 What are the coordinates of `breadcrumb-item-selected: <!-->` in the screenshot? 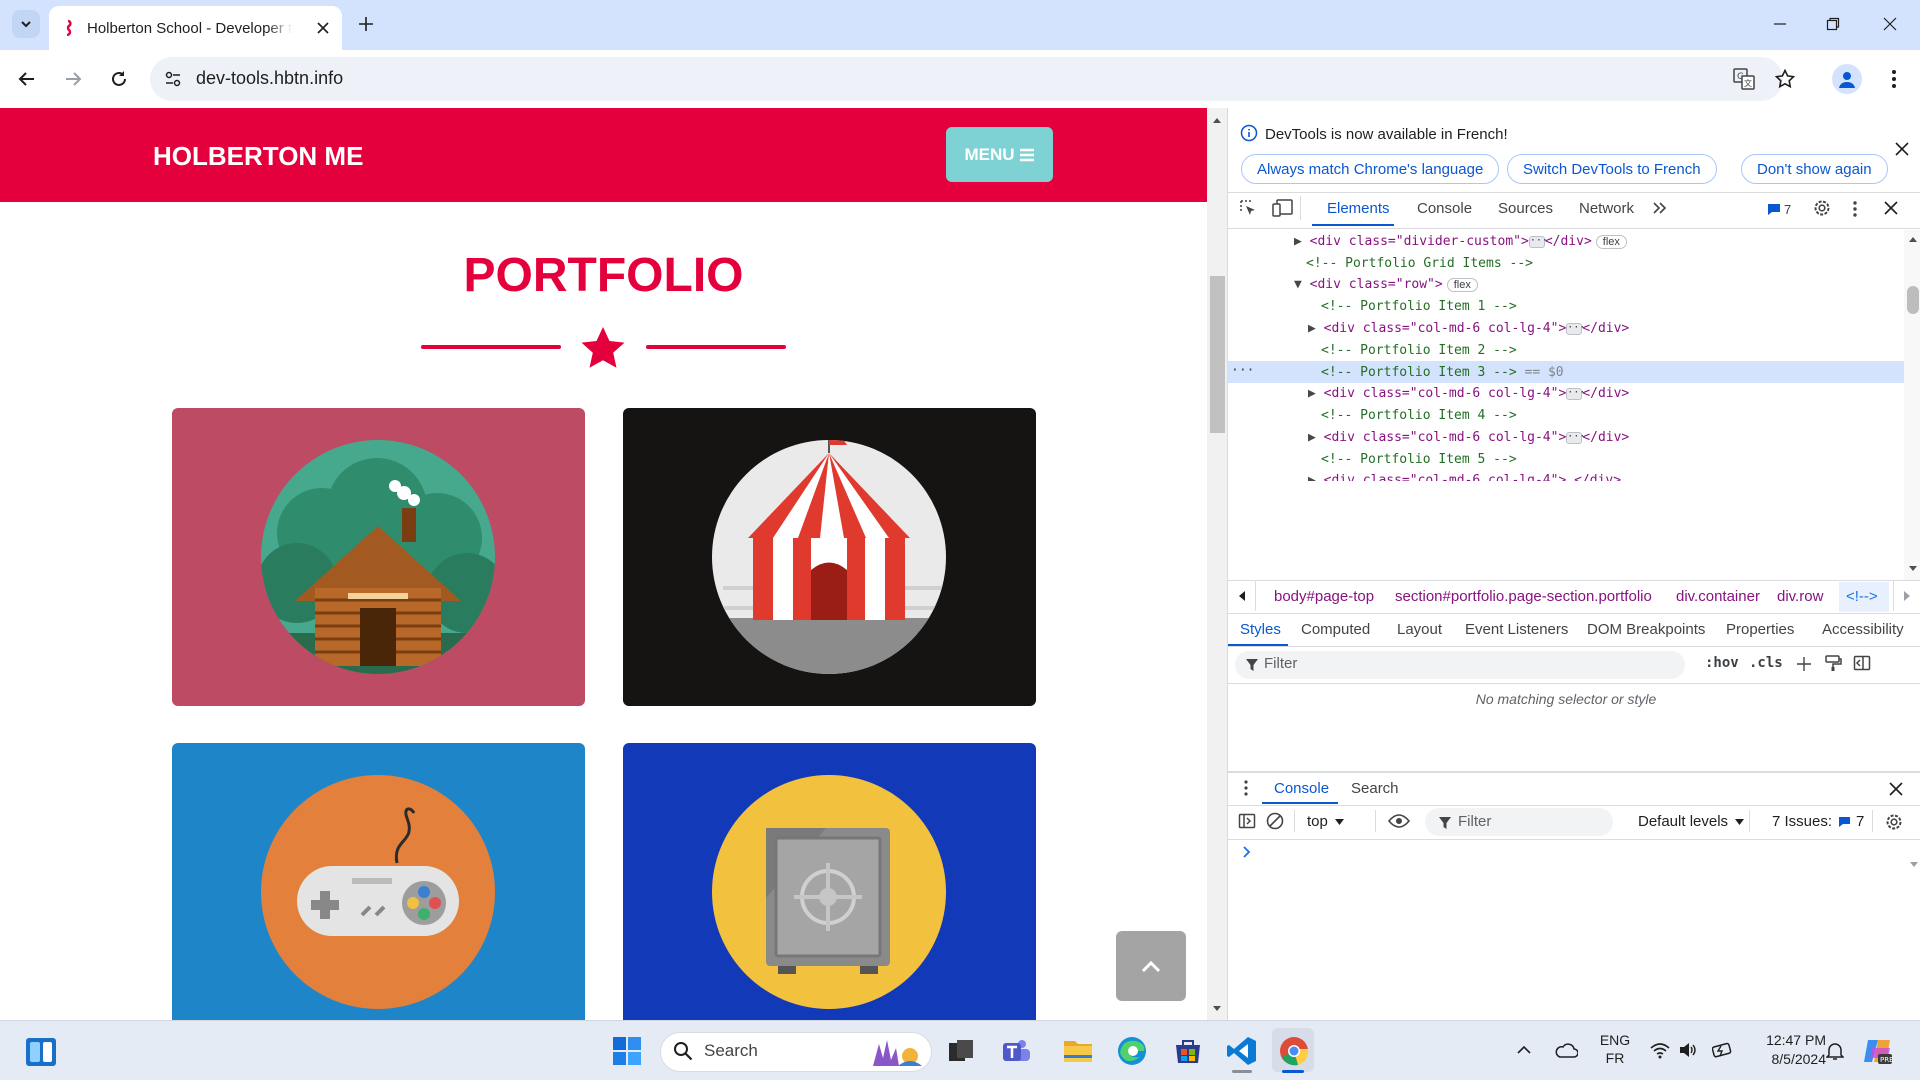 It's located at (1862, 596).